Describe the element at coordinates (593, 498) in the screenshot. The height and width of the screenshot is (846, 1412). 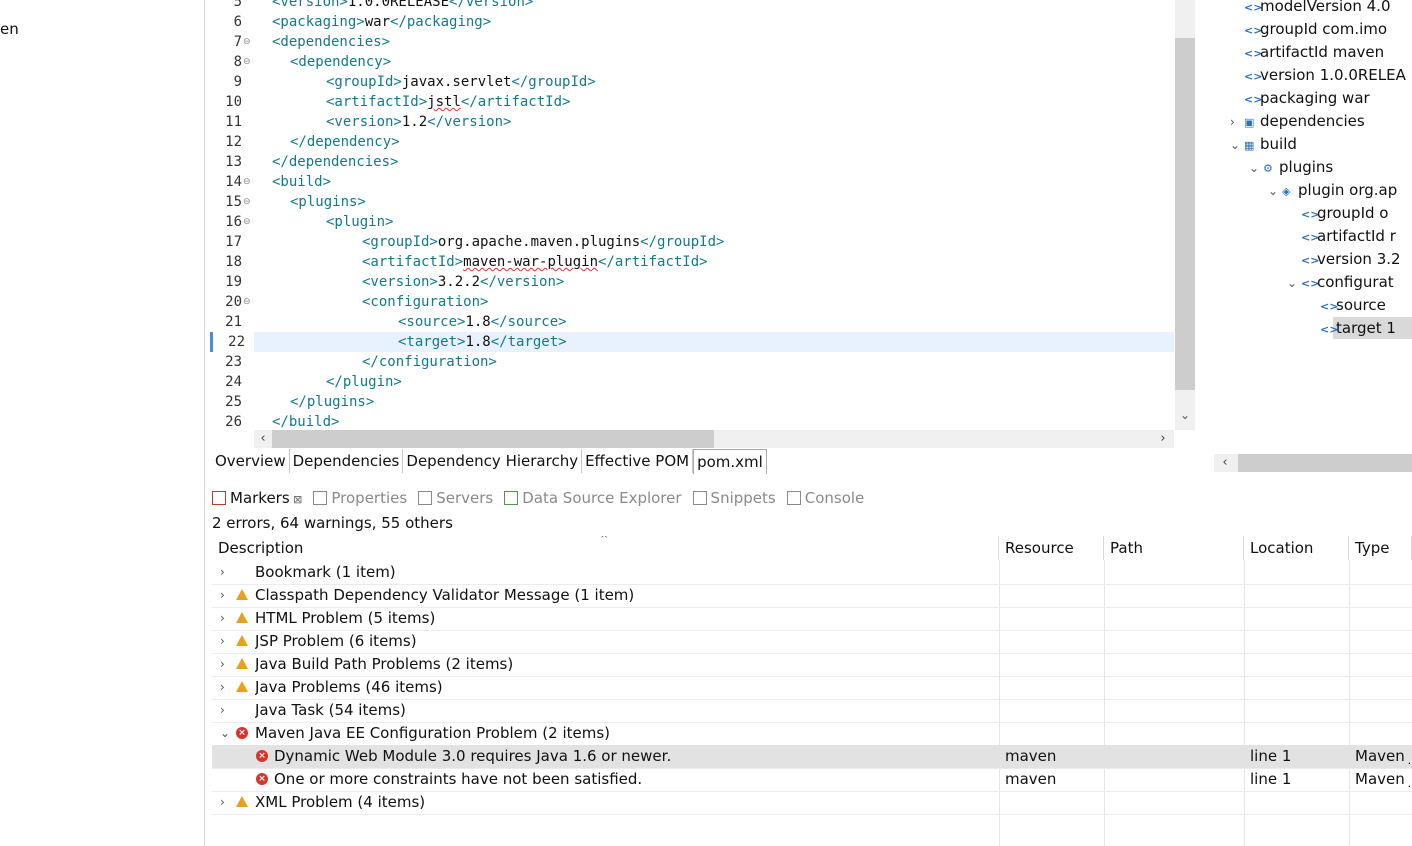
I see `tab-data-source-explorer: Data Source Explorer` at that location.